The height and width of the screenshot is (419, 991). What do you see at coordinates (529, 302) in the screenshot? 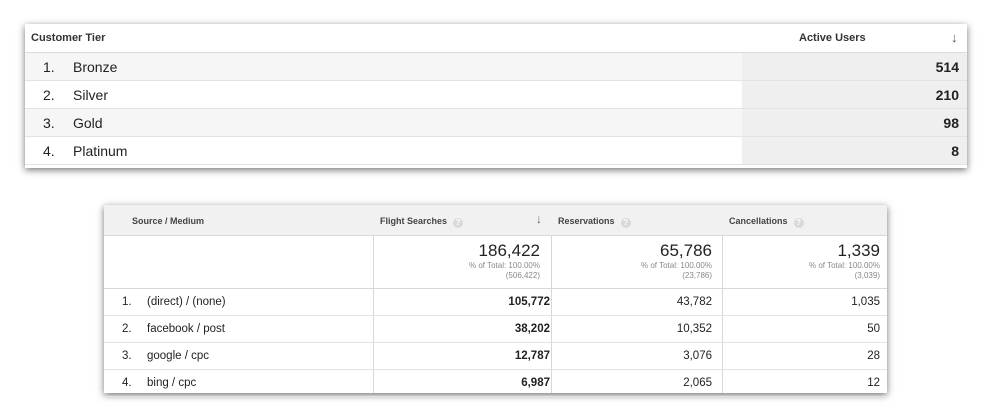
I see `flight-searches-value: 105,772` at bounding box center [529, 302].